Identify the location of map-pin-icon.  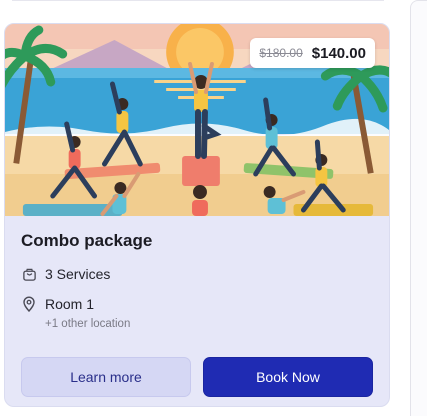
(29, 304).